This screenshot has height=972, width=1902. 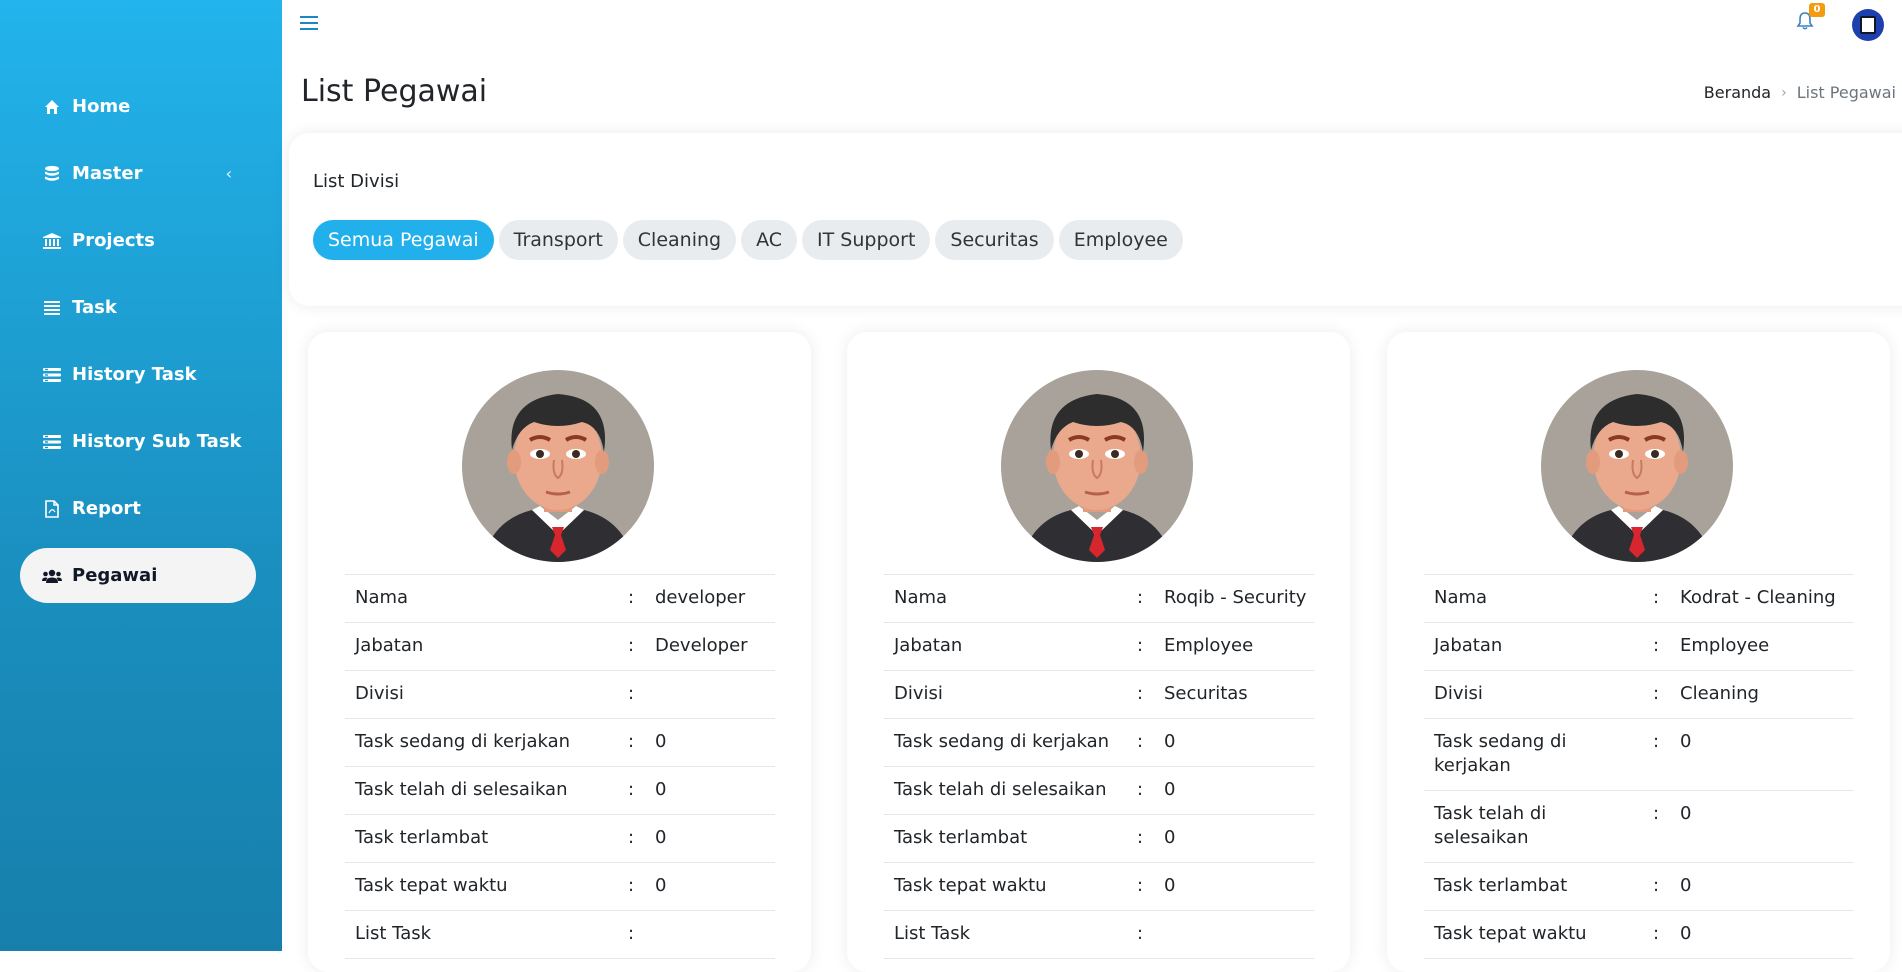 What do you see at coordinates (403, 240) in the screenshot?
I see `tab-semua-pegawai: Semua Pegawai` at bounding box center [403, 240].